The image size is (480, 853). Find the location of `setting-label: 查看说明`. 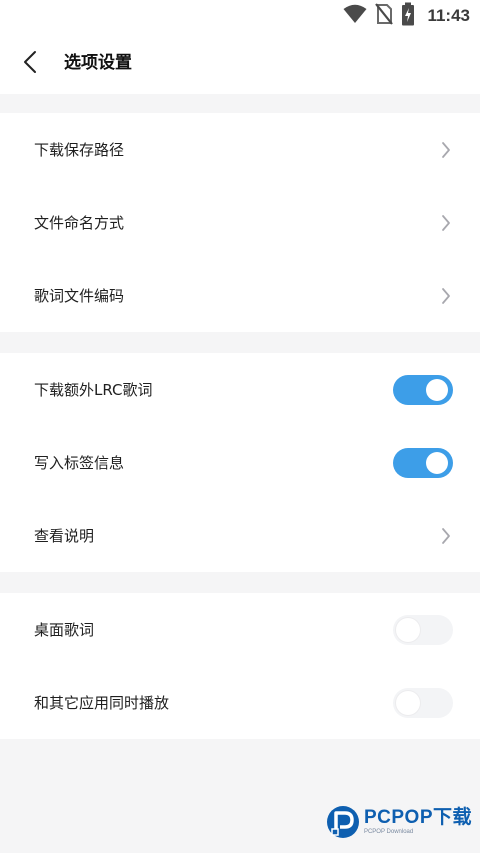

setting-label: 查看说明 is located at coordinates (64, 536).